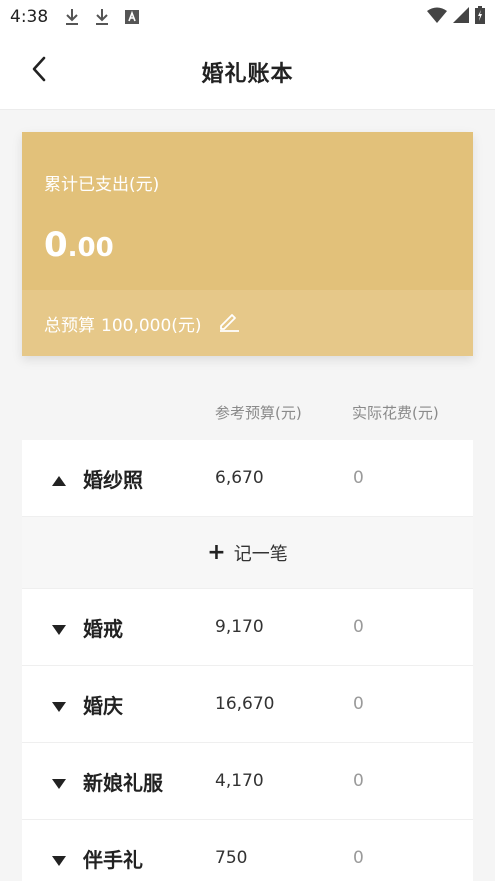  What do you see at coordinates (239, 627) in the screenshot?
I see `category-budget: 9,170` at bounding box center [239, 627].